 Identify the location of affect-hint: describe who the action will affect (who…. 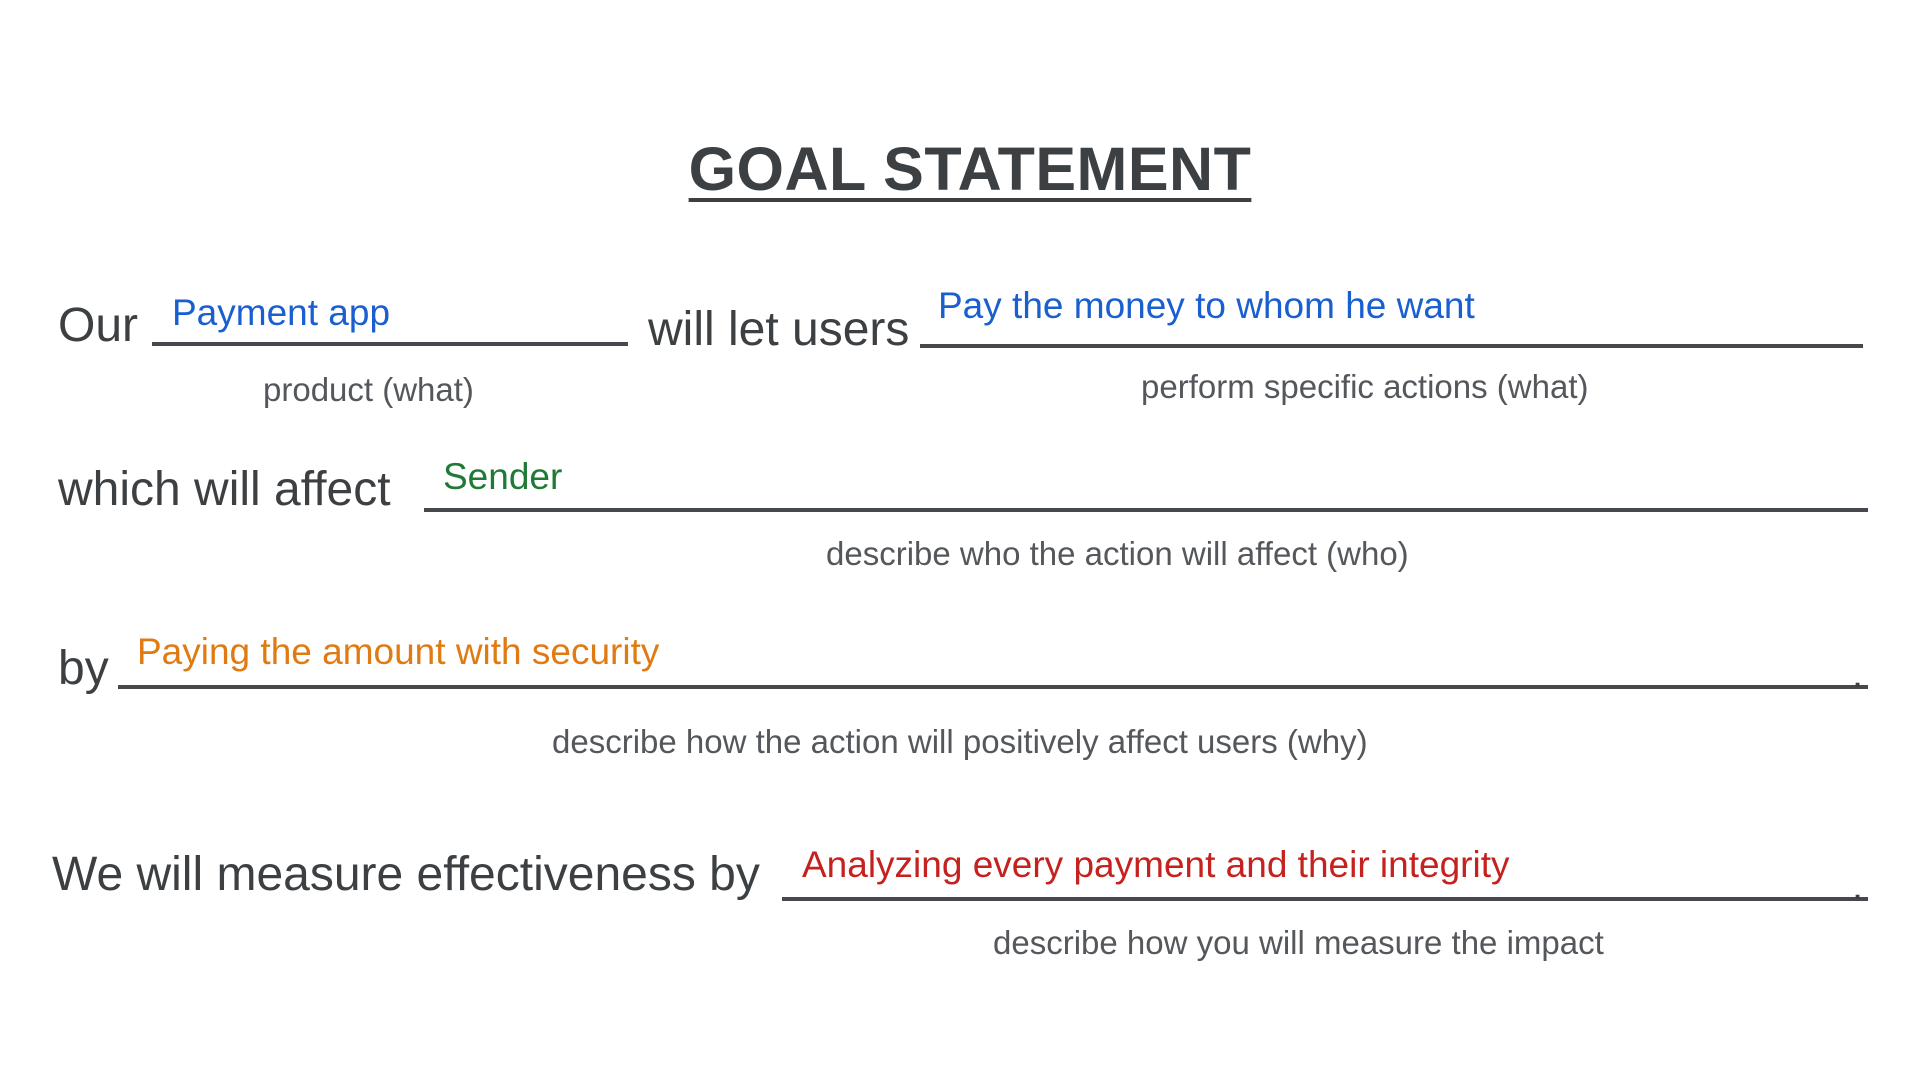
(1117, 553).